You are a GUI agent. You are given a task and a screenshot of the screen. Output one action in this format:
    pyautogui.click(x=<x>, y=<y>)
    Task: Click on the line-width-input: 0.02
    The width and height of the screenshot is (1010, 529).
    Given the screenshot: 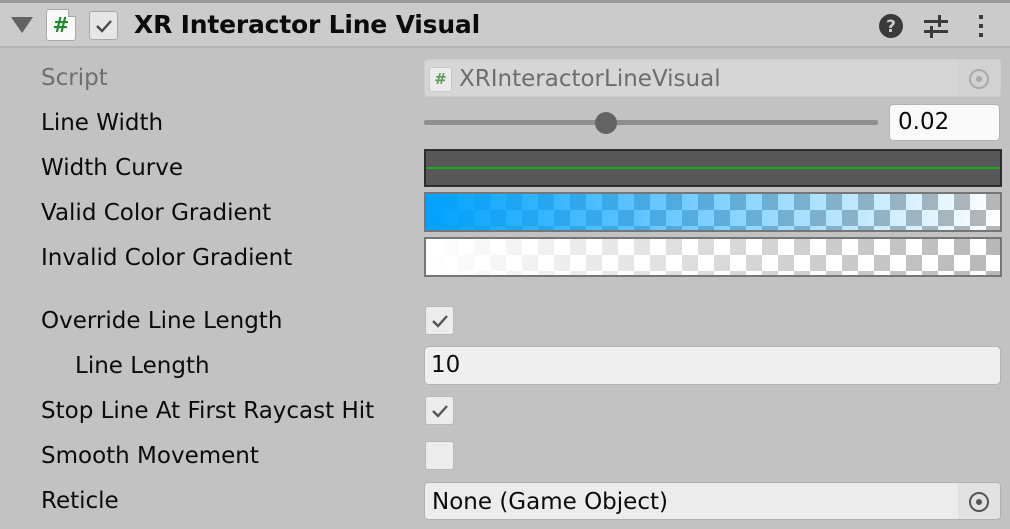 What is the action you would take?
    pyautogui.click(x=944, y=122)
    